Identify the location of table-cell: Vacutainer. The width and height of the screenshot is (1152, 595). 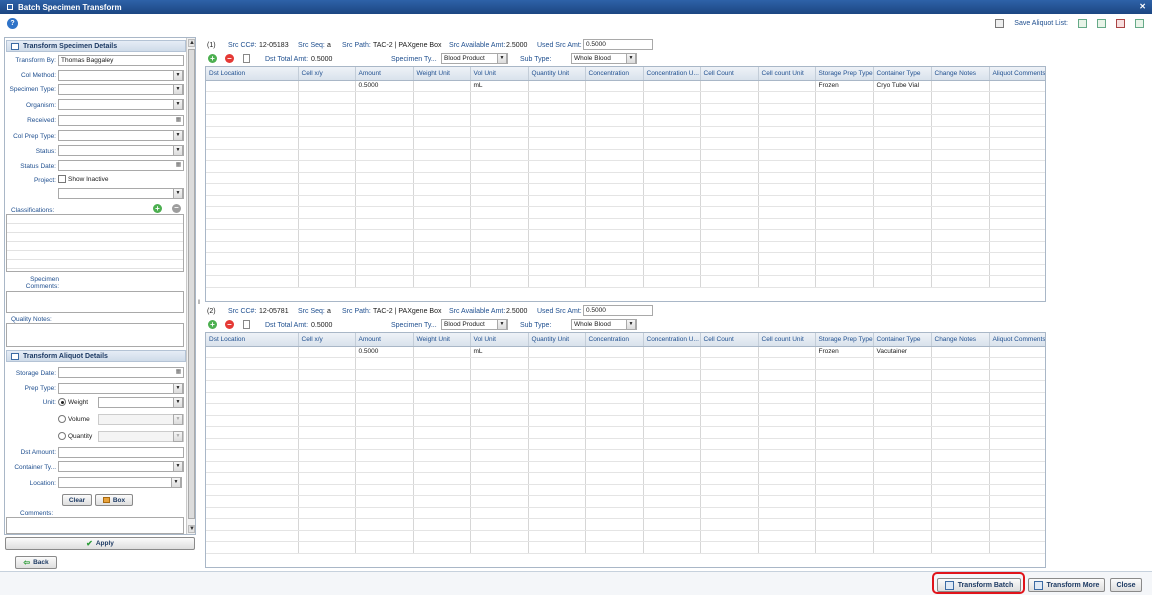
(902, 352).